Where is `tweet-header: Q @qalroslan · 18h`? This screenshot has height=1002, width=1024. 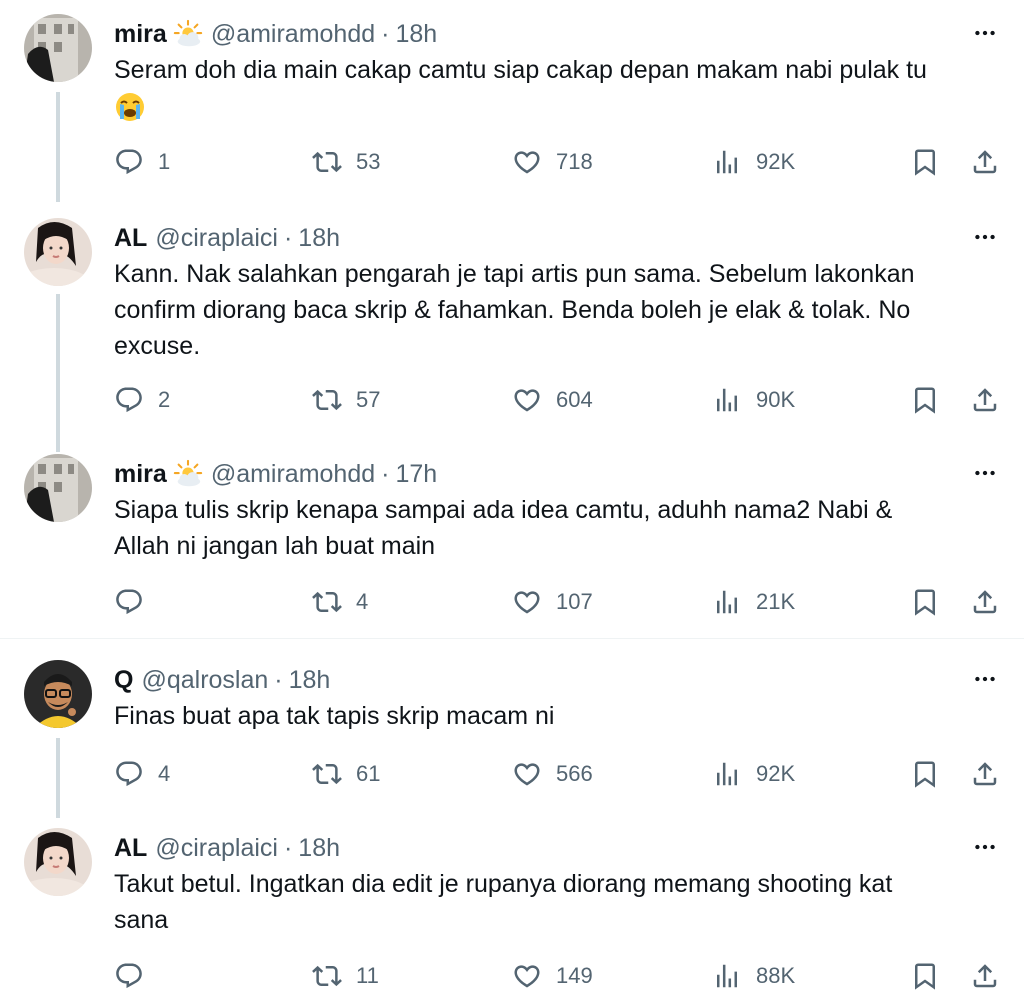
tweet-header: Q @qalroslan · 18h is located at coordinates (222, 680).